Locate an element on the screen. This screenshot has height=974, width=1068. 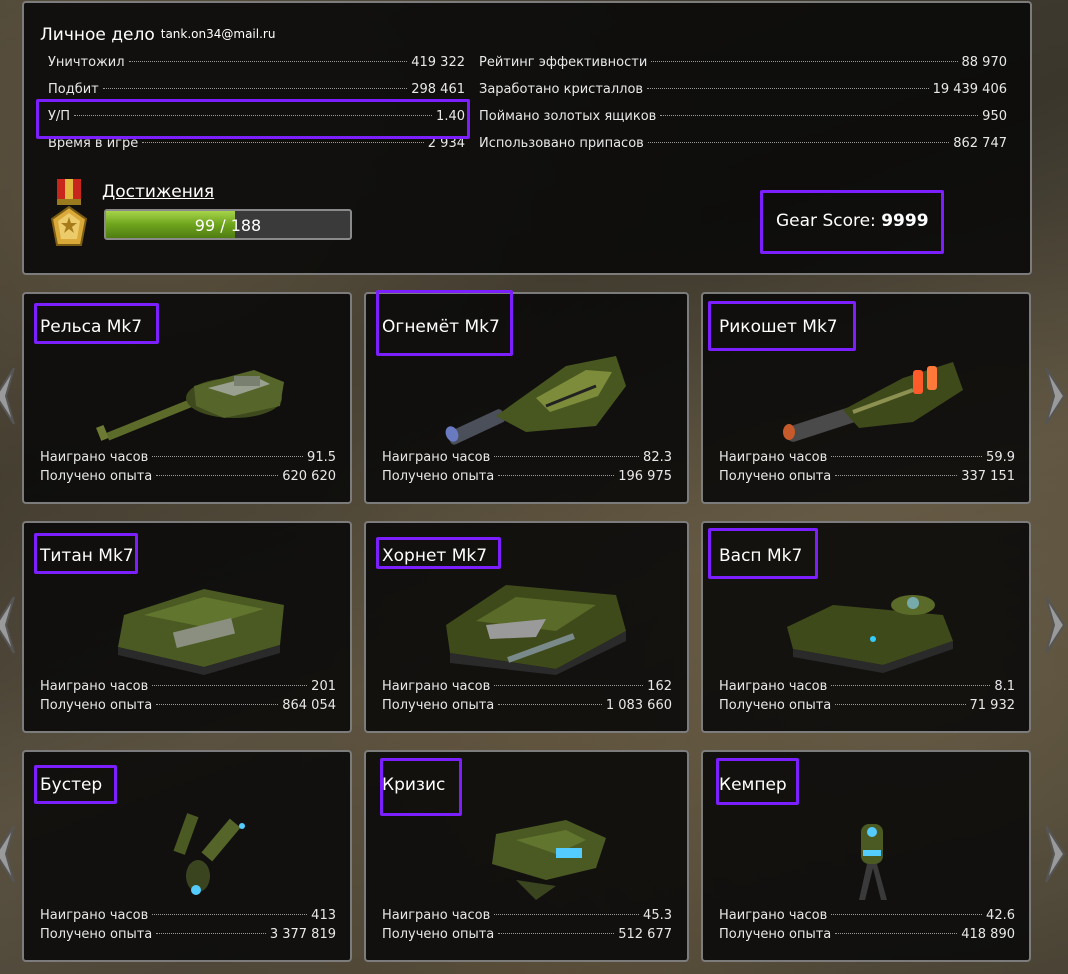
stat-value: 298 461 is located at coordinates (438, 89).